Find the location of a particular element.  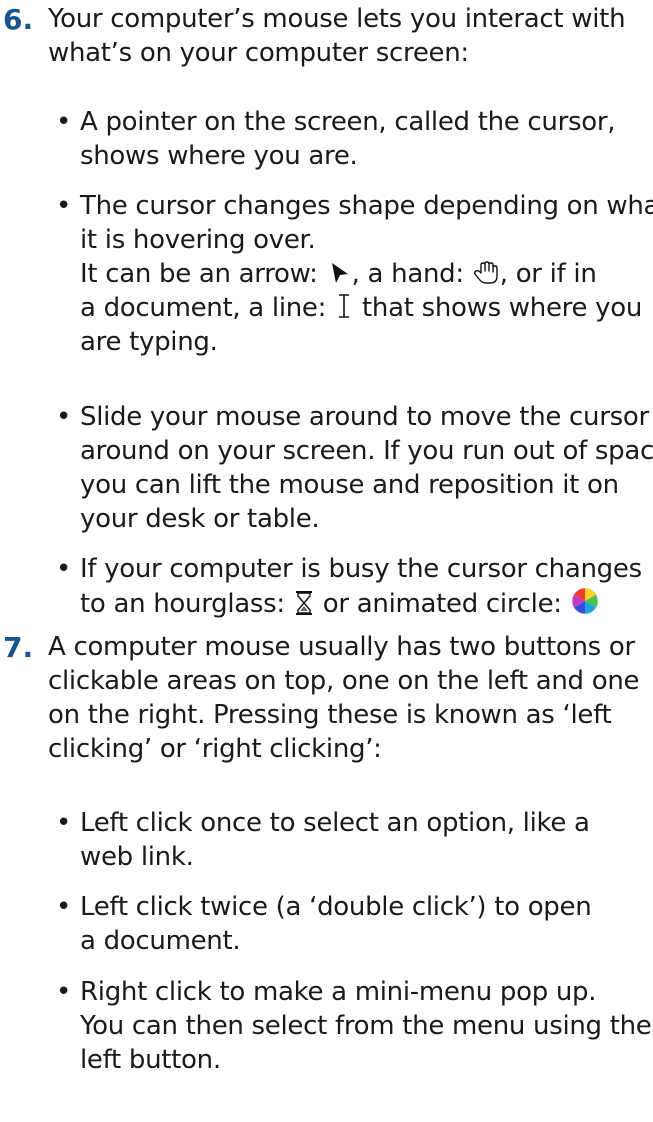

busy-cursor-line: to an hourglass: or animated circle: is located at coordinates (366, 603).